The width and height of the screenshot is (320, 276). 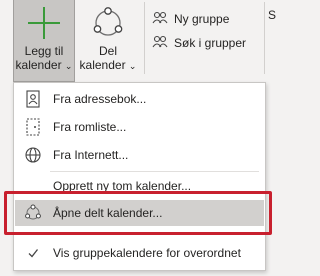 I want to click on people-add-icon, so click(x=161, y=19).